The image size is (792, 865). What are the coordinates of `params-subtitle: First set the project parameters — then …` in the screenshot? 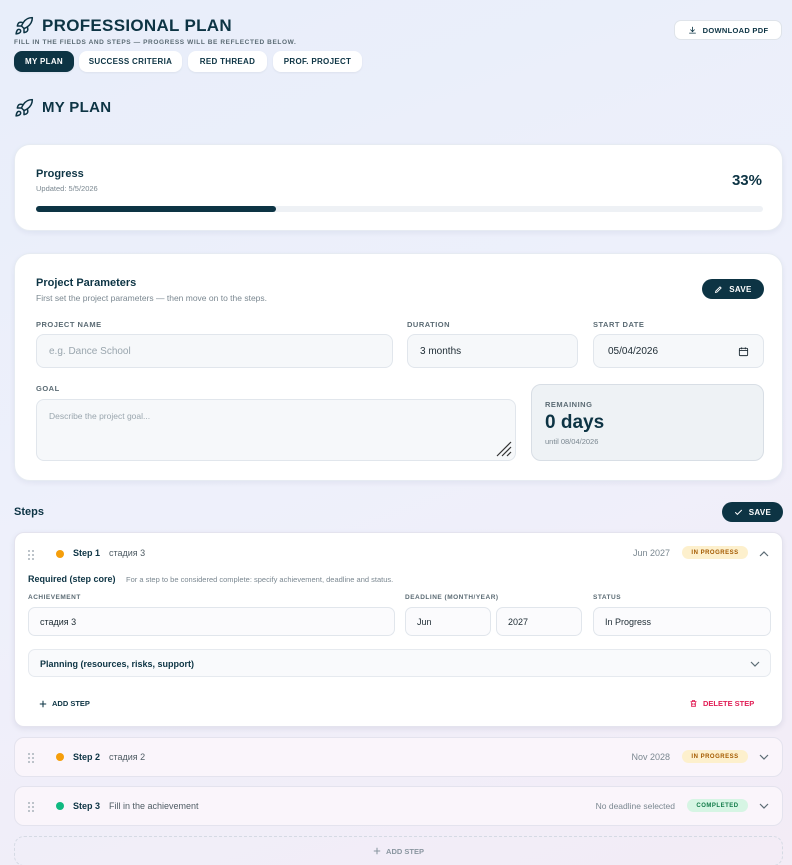 It's located at (152, 298).